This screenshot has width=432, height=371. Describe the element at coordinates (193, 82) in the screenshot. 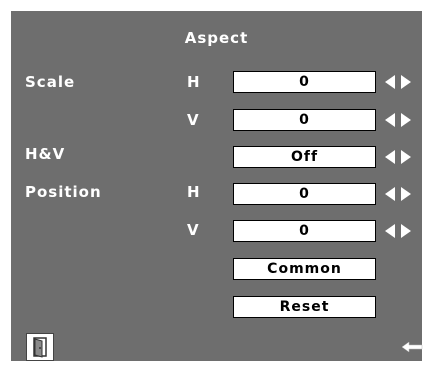

I see `scale-h-axis-label: H` at that location.